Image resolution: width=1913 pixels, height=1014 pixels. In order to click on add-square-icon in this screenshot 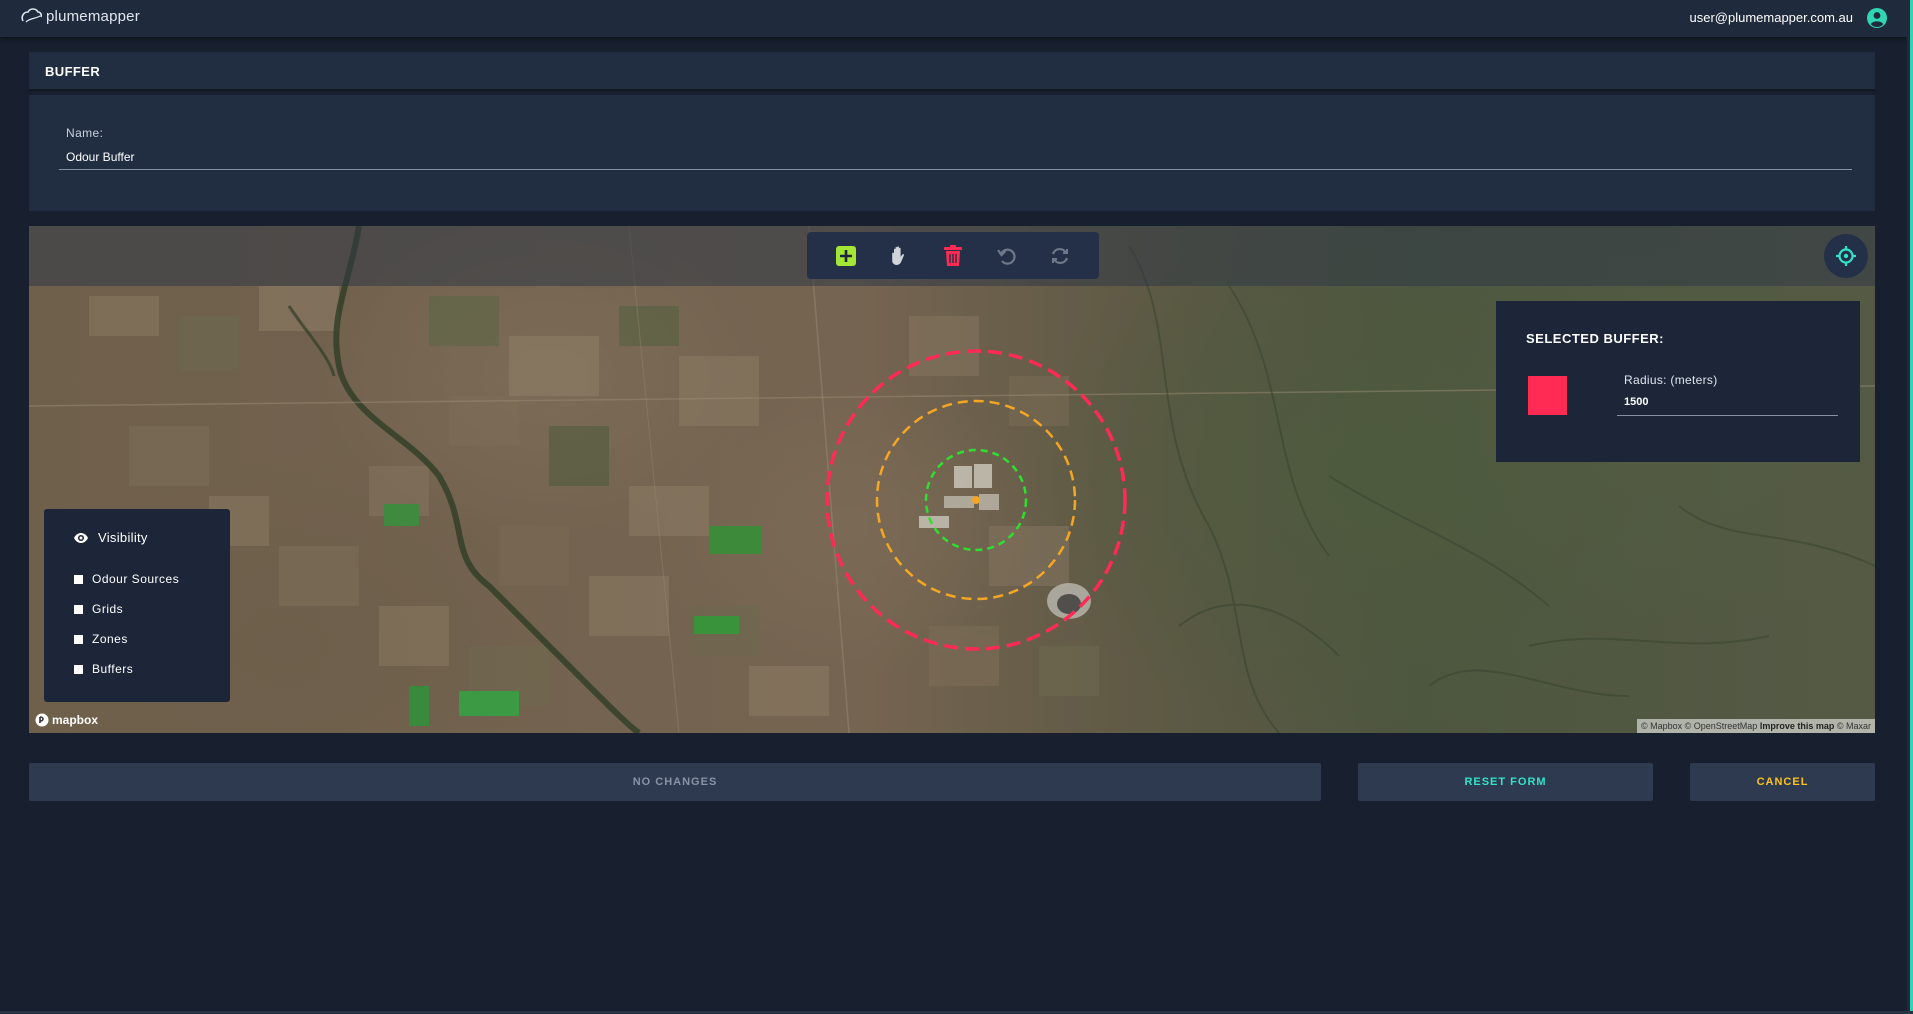, I will do `click(845, 255)`.